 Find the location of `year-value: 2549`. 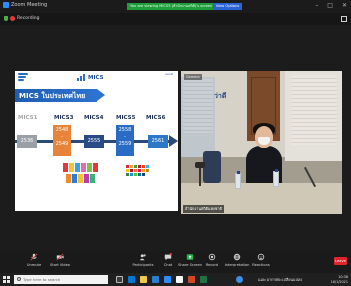

year-value: 2549 is located at coordinates (62, 144).